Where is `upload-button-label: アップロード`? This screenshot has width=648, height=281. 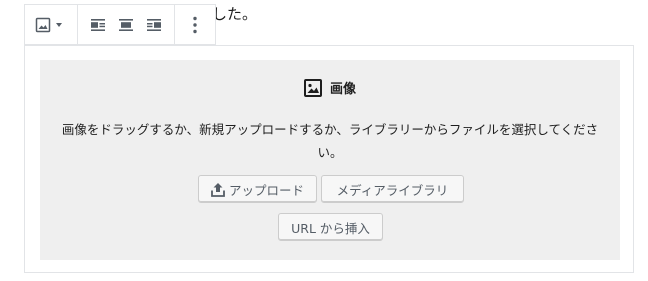 upload-button-label: アップロード is located at coordinates (266, 190).